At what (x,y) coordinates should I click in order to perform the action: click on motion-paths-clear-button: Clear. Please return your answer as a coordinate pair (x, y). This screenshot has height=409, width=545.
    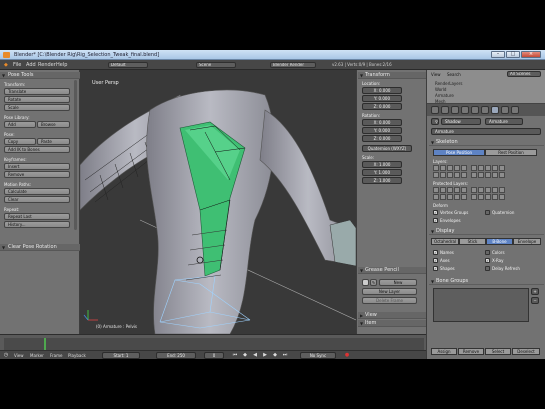
    Looking at the image, I should click on (37, 199).